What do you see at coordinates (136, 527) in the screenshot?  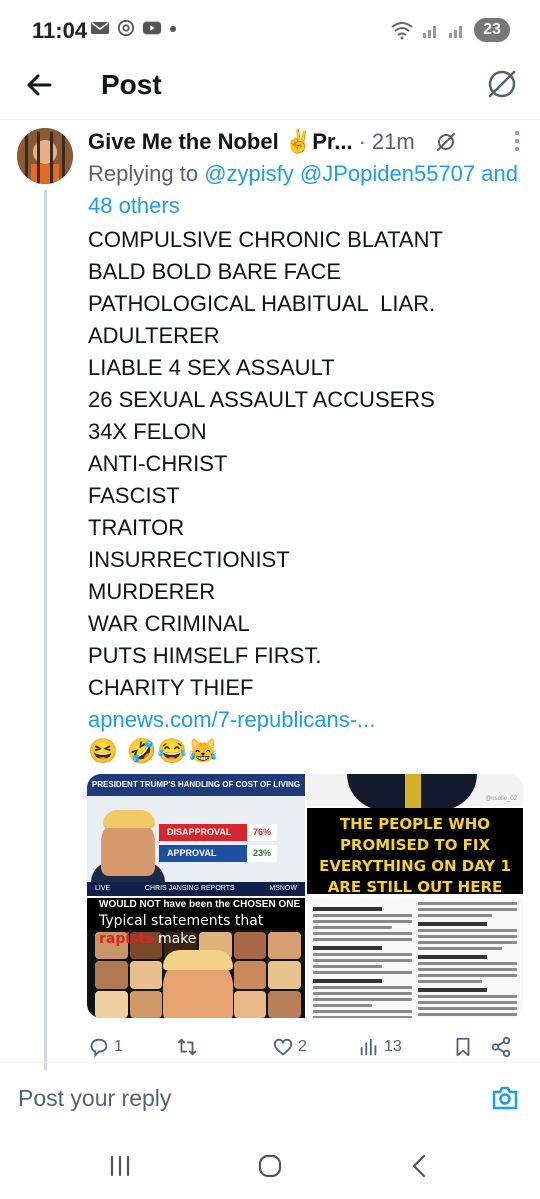 I see `text-line: TRAITOR` at bounding box center [136, 527].